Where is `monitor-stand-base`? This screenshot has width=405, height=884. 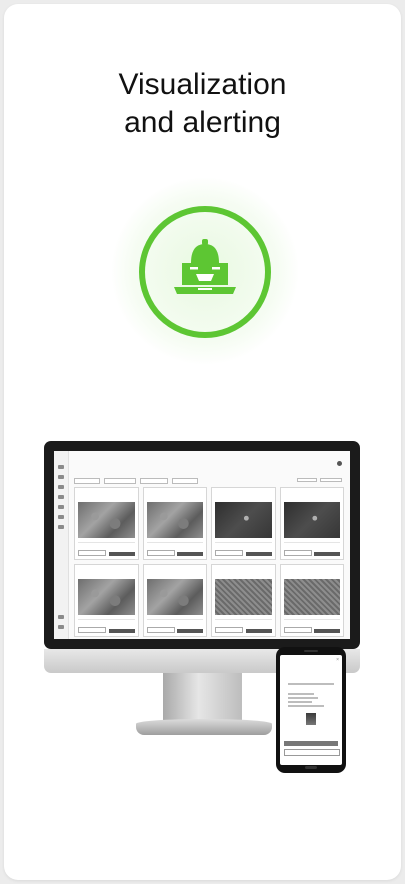
monitor-stand-base is located at coordinates (204, 727).